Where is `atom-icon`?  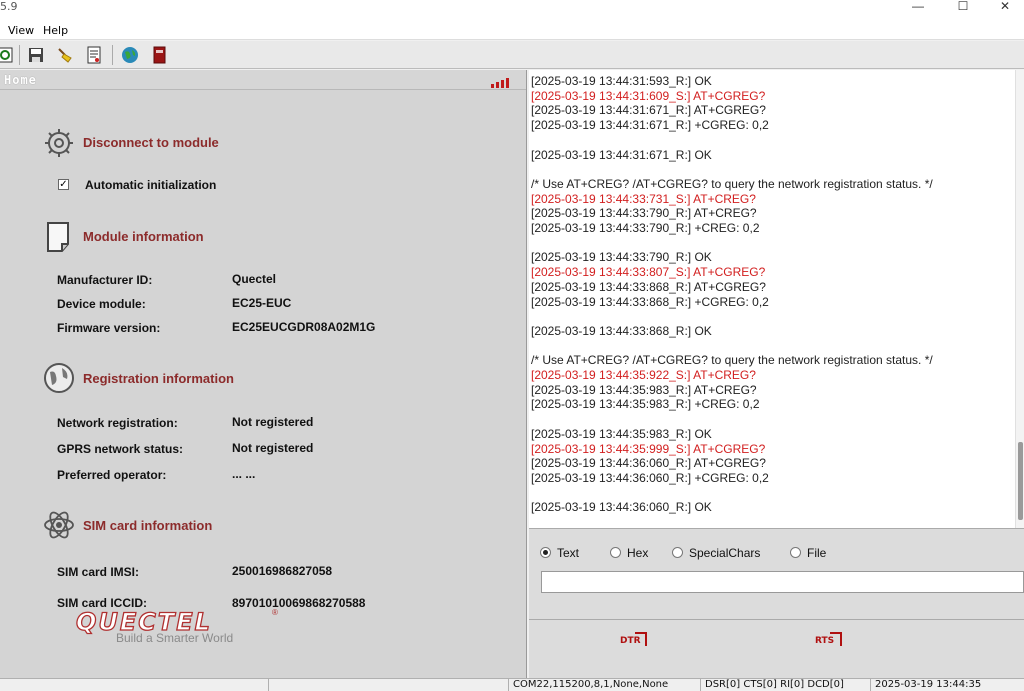
atom-icon is located at coordinates (59, 525).